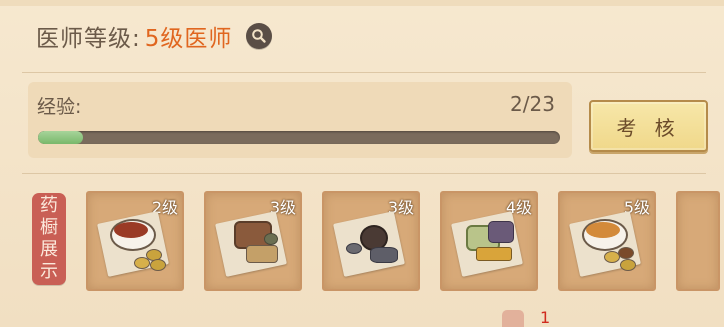 Image resolution: width=724 pixels, height=327 pixels. I want to click on experience-progress-bar, so click(299, 137).